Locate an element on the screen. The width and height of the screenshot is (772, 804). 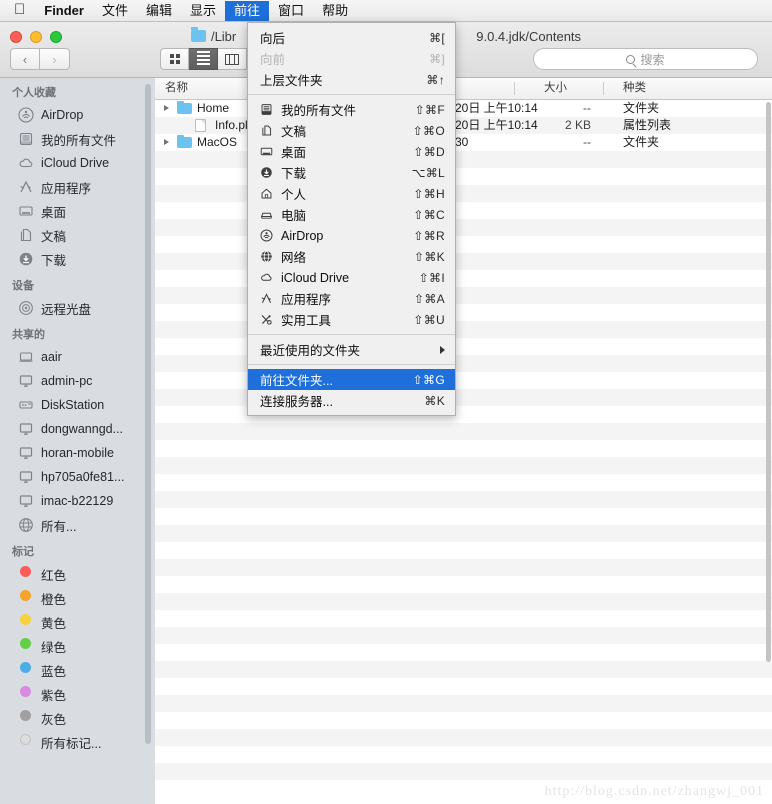
menubar-item-1: 文件 is located at coordinates (115, 11).